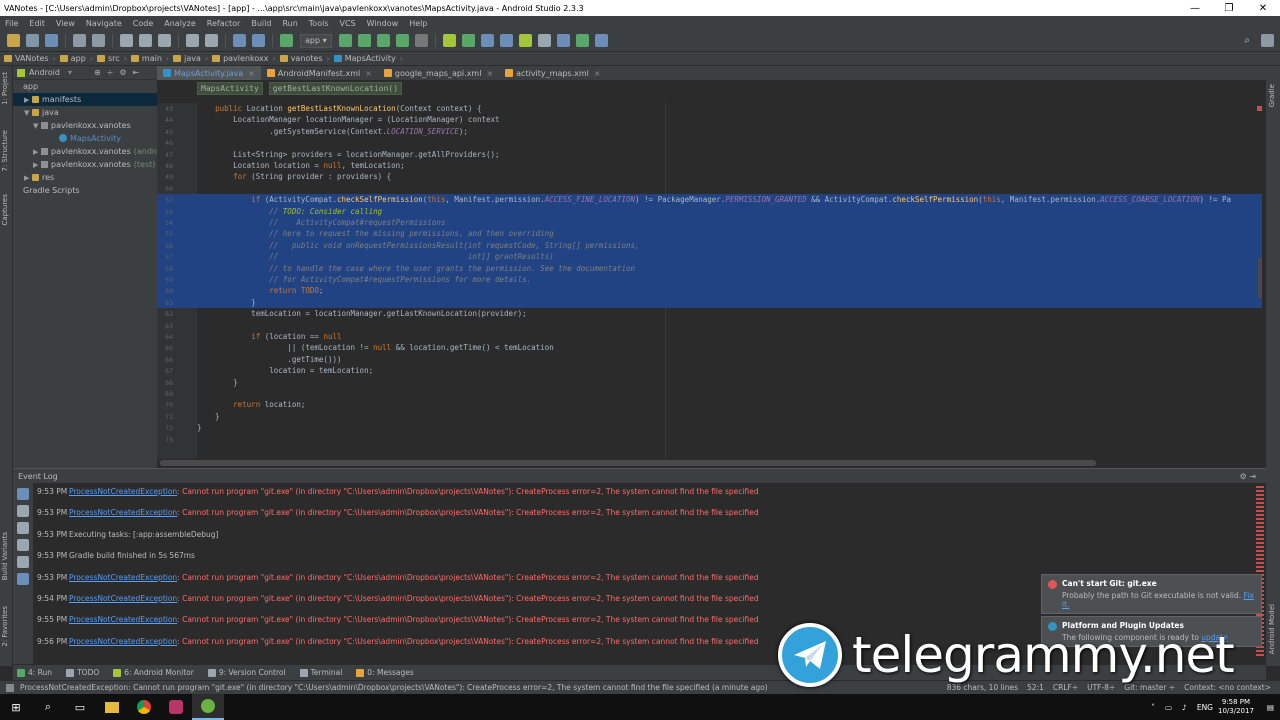  I want to click on tool-windows-icon, so click(10, 687).